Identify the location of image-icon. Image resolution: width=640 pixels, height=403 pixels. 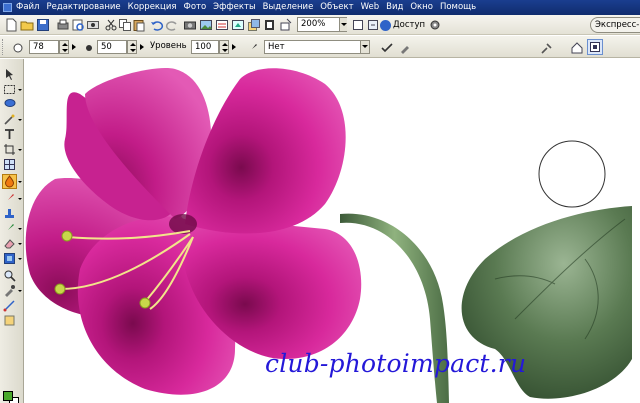
(206, 25).